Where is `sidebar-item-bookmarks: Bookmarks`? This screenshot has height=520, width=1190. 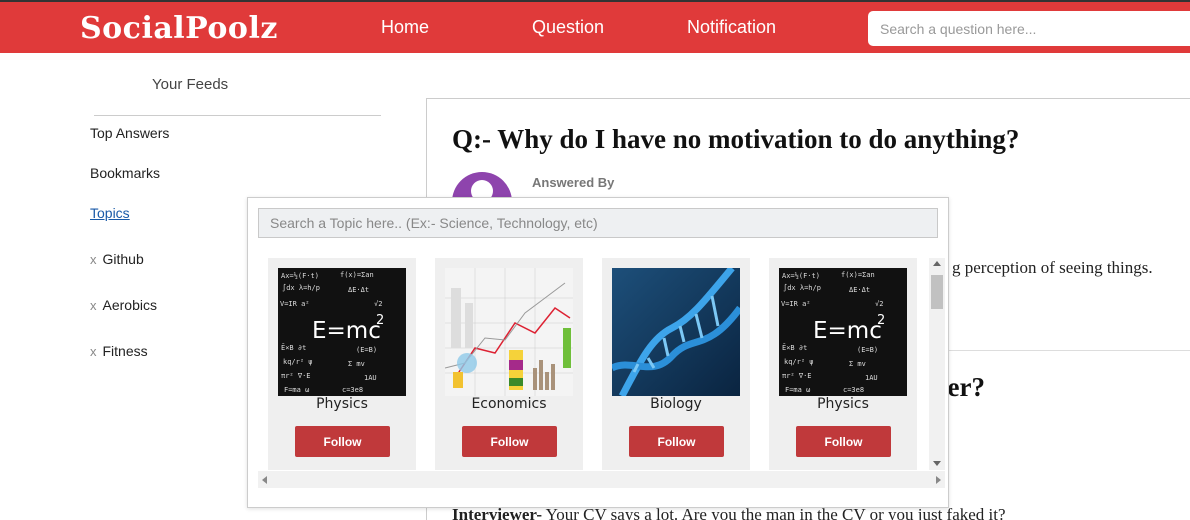 sidebar-item-bookmarks: Bookmarks is located at coordinates (125, 173).